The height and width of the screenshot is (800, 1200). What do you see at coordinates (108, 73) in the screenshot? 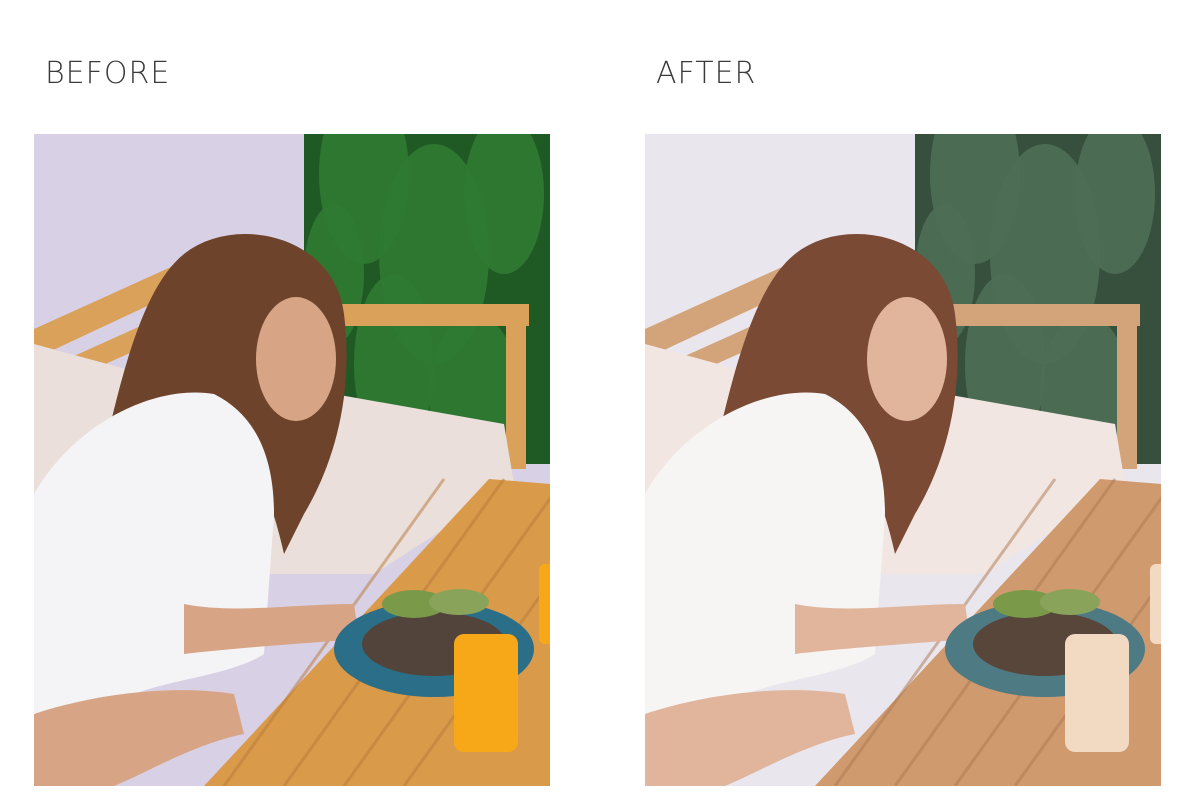
I see `before-label: BEFORE` at bounding box center [108, 73].